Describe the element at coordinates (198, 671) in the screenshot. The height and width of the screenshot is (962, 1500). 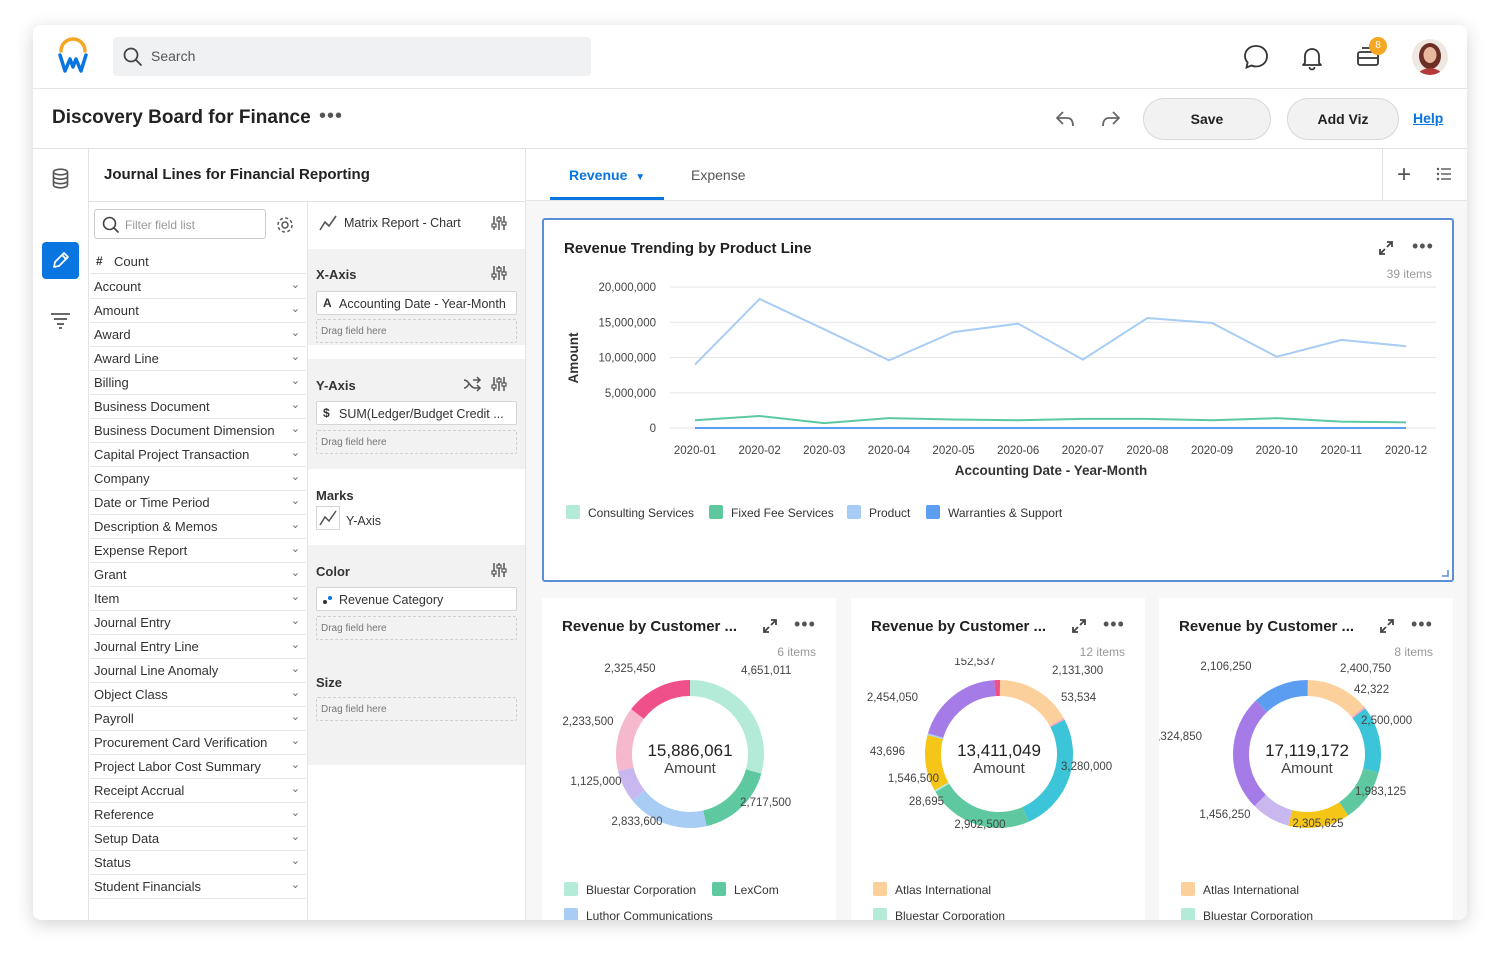
I see `field-list-item: Journal Line Anomaly ⌄` at that location.